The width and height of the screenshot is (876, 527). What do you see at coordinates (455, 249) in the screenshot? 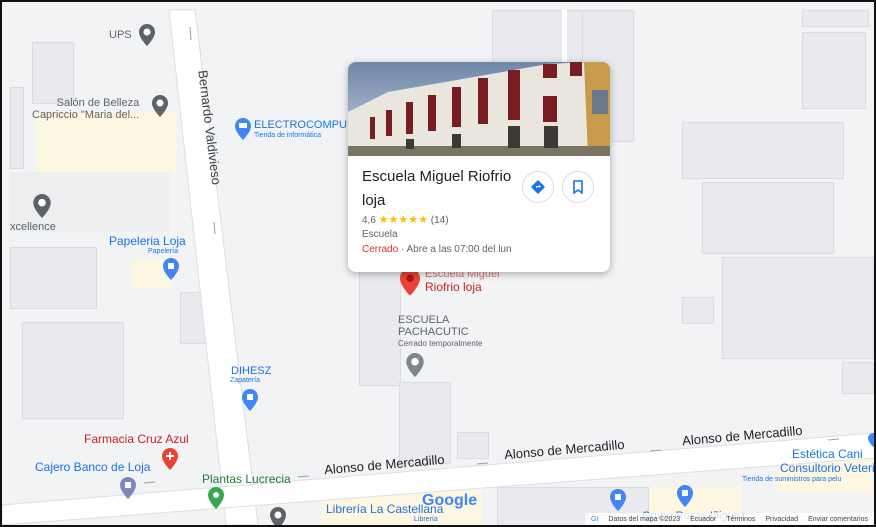
I see `opening-hours: · Abre a las 07:00 del lun` at bounding box center [455, 249].